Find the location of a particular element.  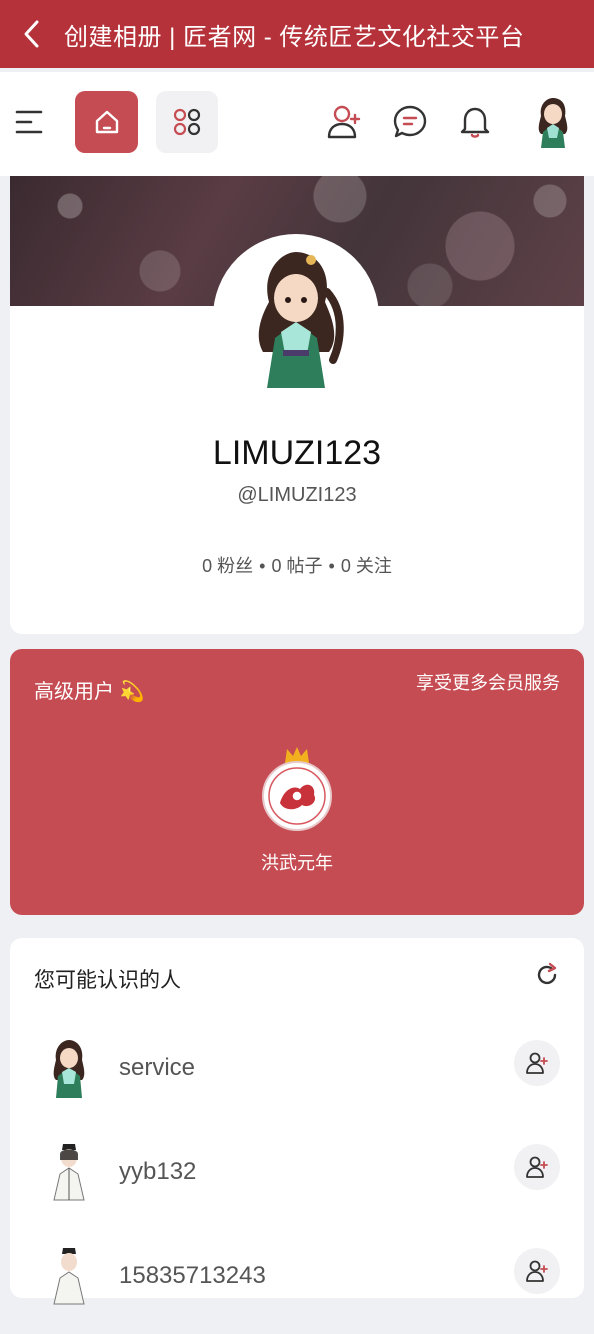

membership-badge-label: 洪武元年 is located at coordinates (297, 863).